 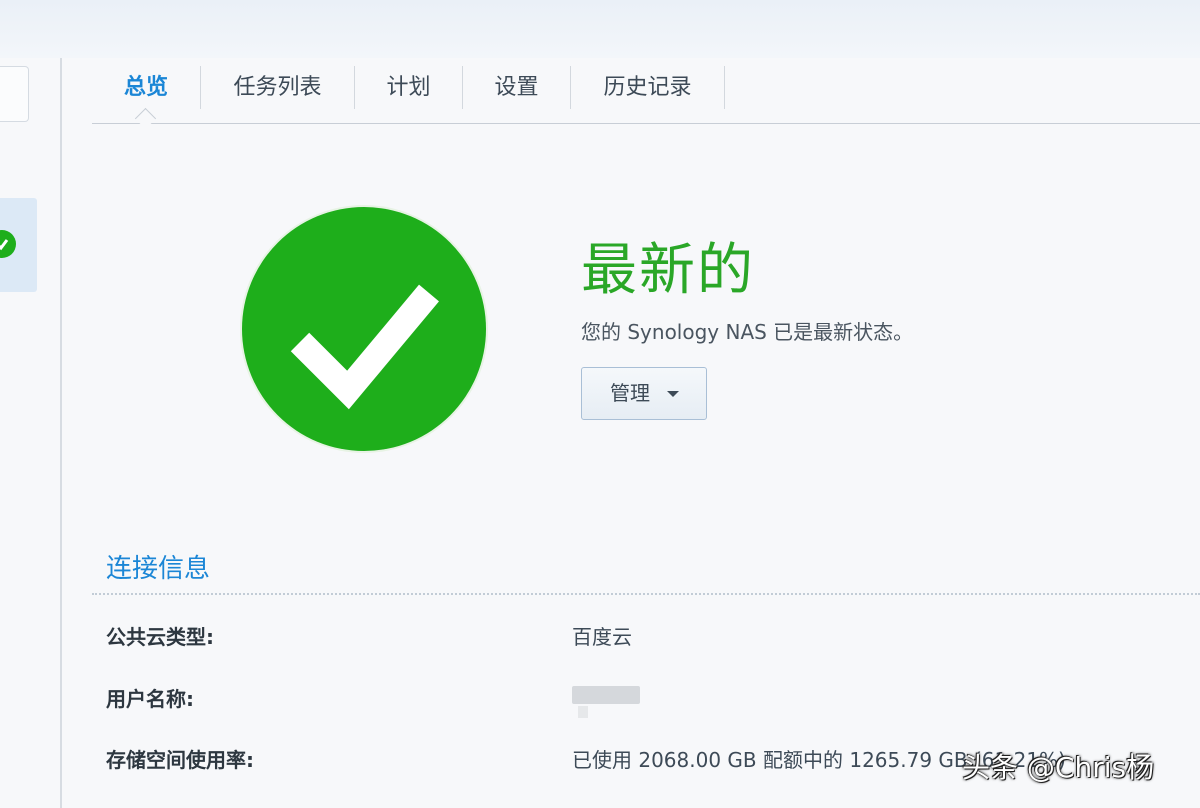 What do you see at coordinates (18, 245) in the screenshot?
I see `sidebar-item-cloud-sync` at bounding box center [18, 245].